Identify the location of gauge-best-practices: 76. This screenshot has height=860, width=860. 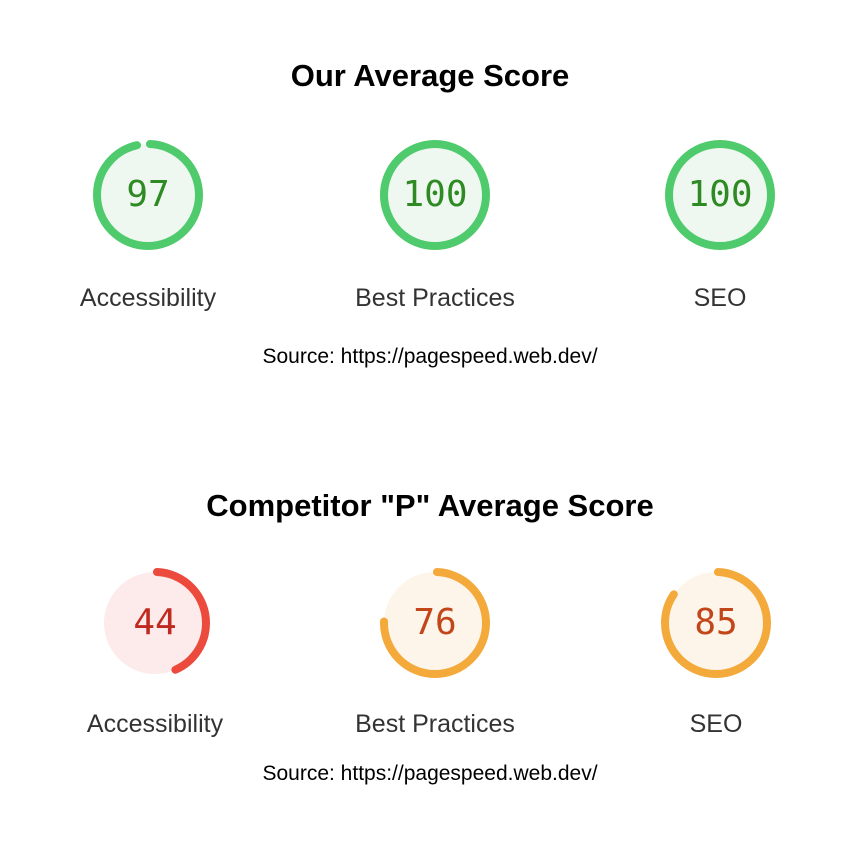
(435, 623).